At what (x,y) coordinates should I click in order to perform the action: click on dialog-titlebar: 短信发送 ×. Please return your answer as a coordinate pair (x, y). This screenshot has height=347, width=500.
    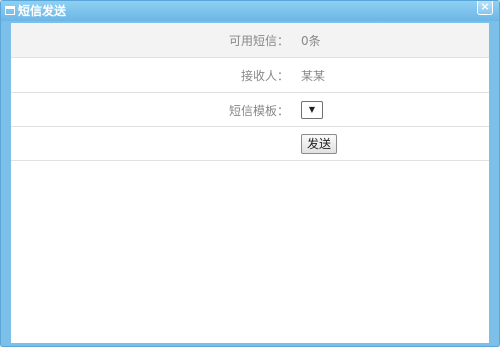
    Looking at the image, I should click on (250, 11).